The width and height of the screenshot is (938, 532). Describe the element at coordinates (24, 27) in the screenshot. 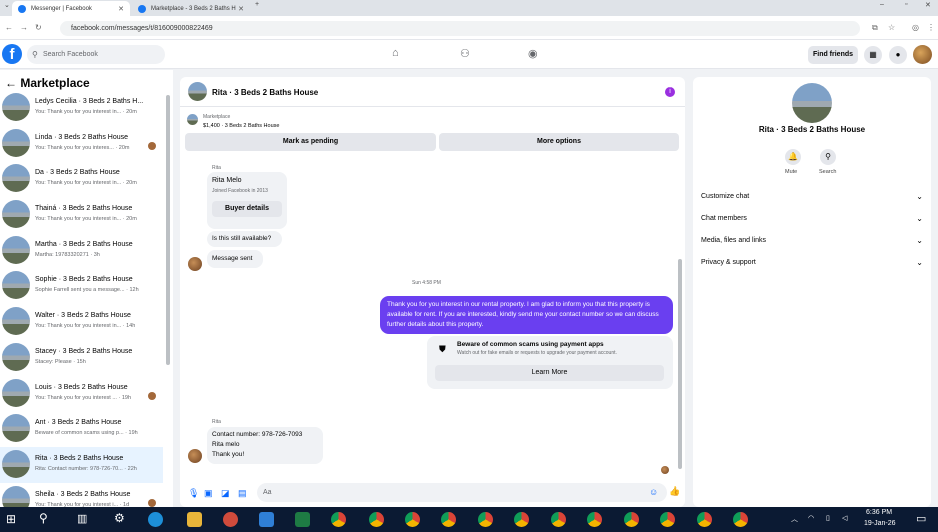

I see `forward-icon: →` at that location.